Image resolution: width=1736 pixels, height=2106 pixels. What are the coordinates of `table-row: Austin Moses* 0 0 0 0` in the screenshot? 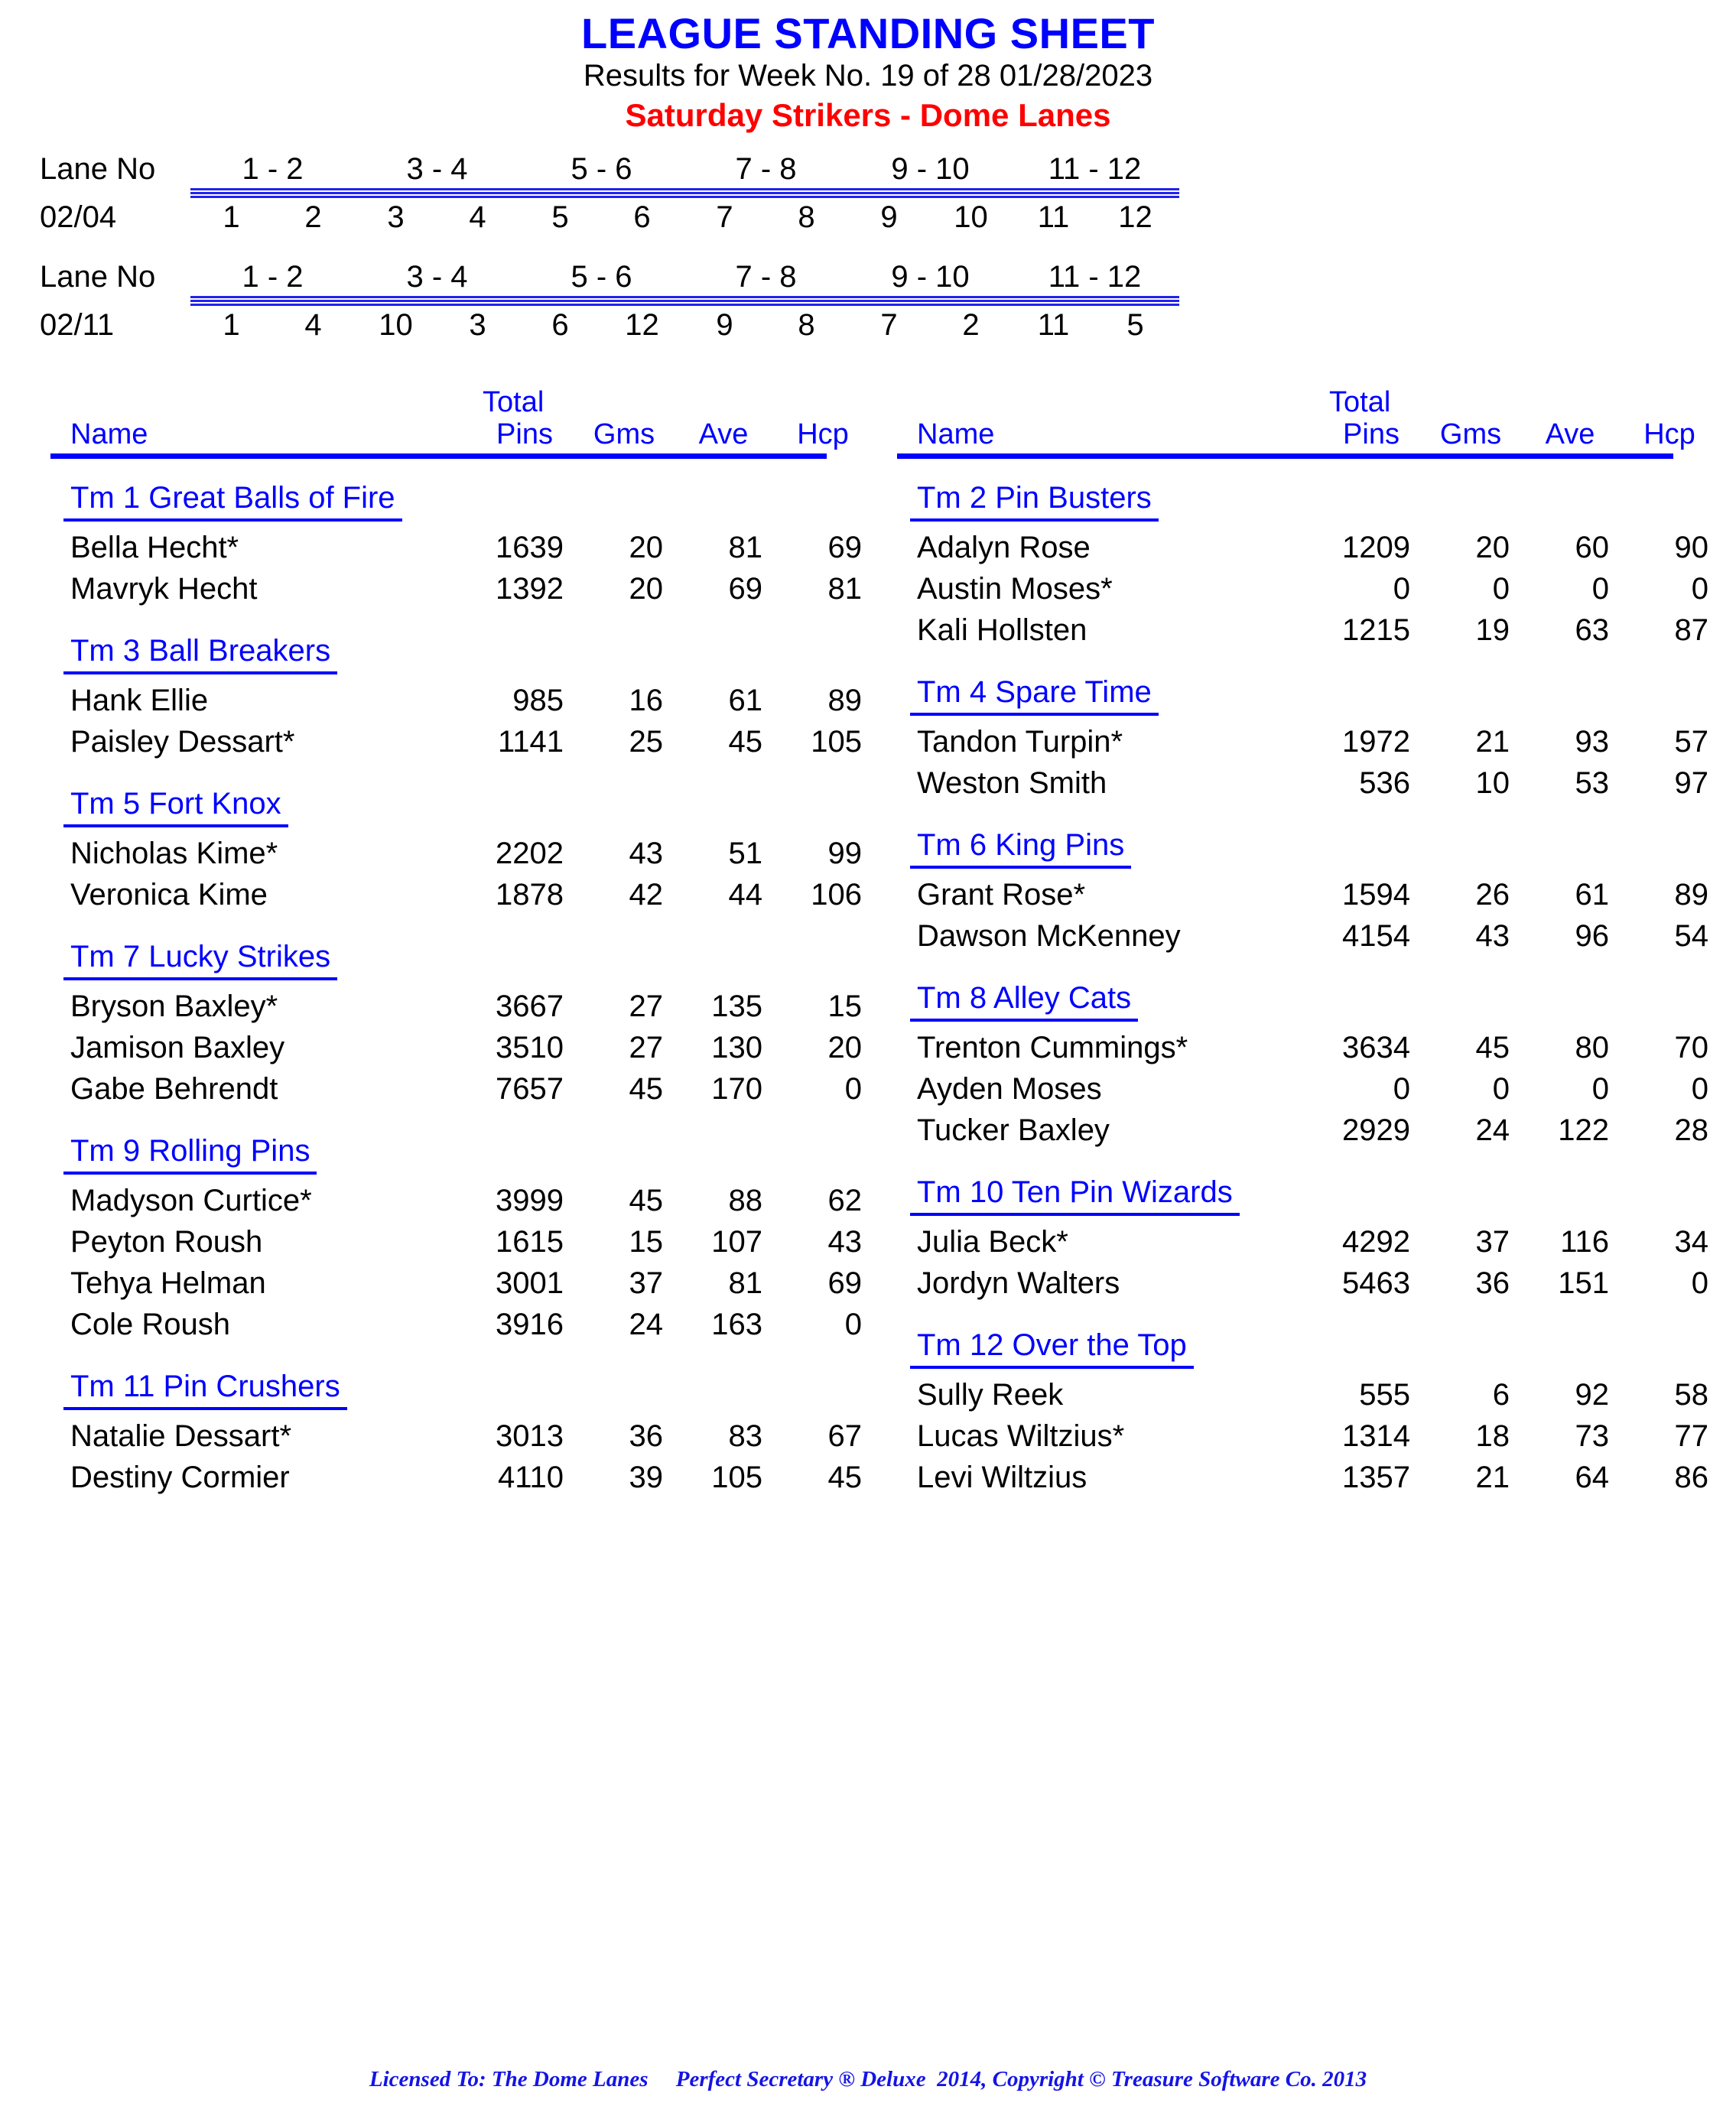 It's located at (1308, 588).